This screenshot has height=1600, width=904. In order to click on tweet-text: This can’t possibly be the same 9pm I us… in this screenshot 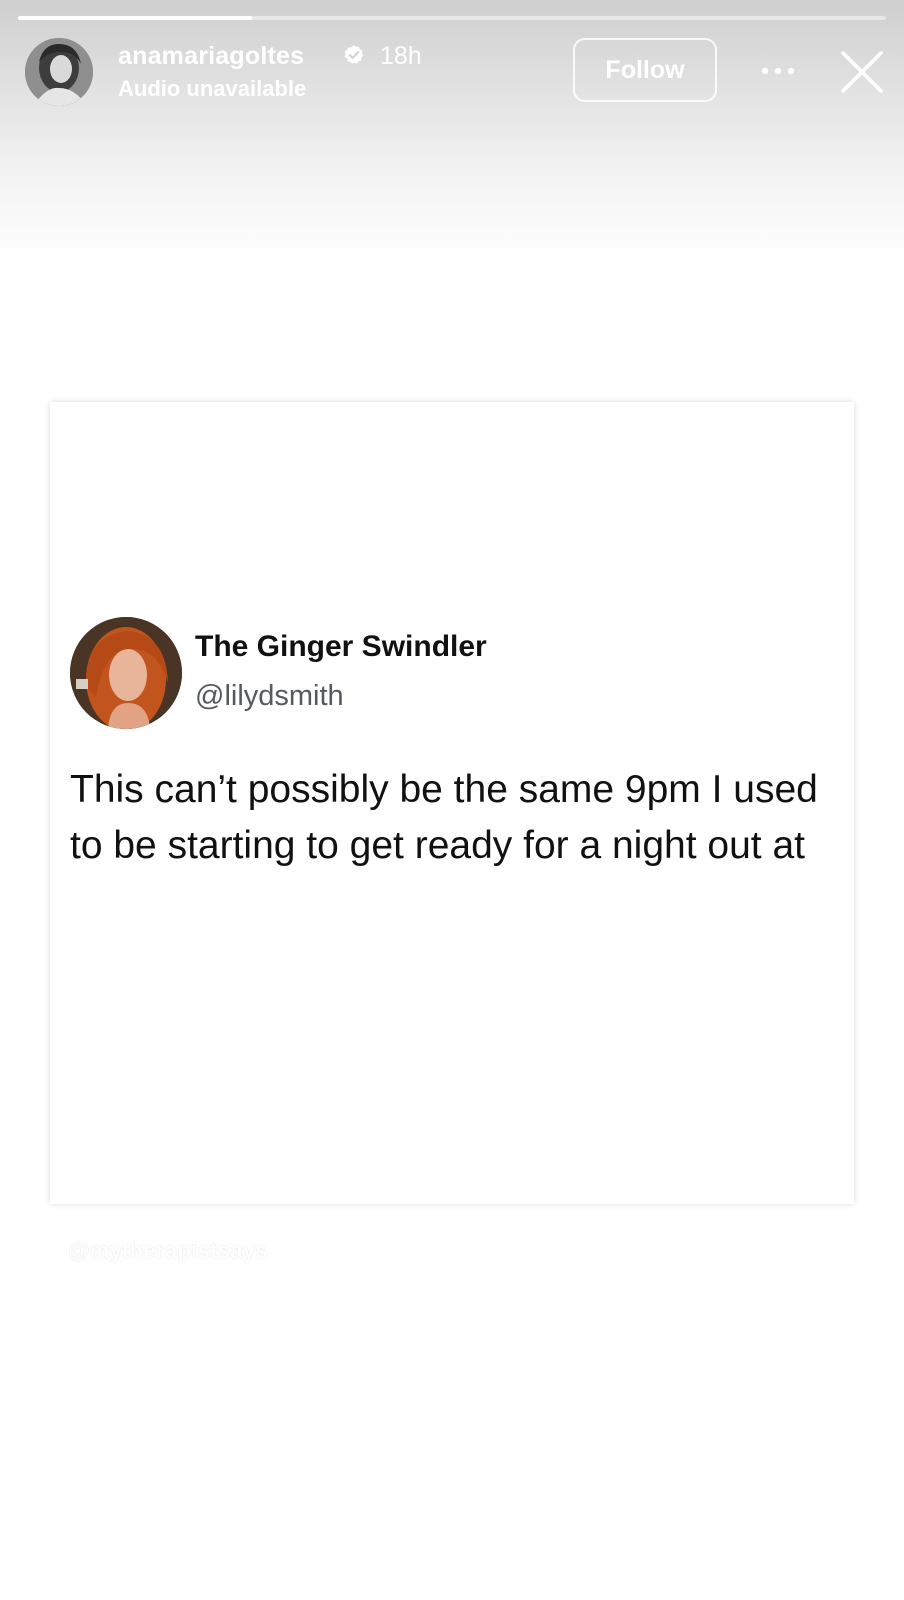, I will do `click(444, 817)`.